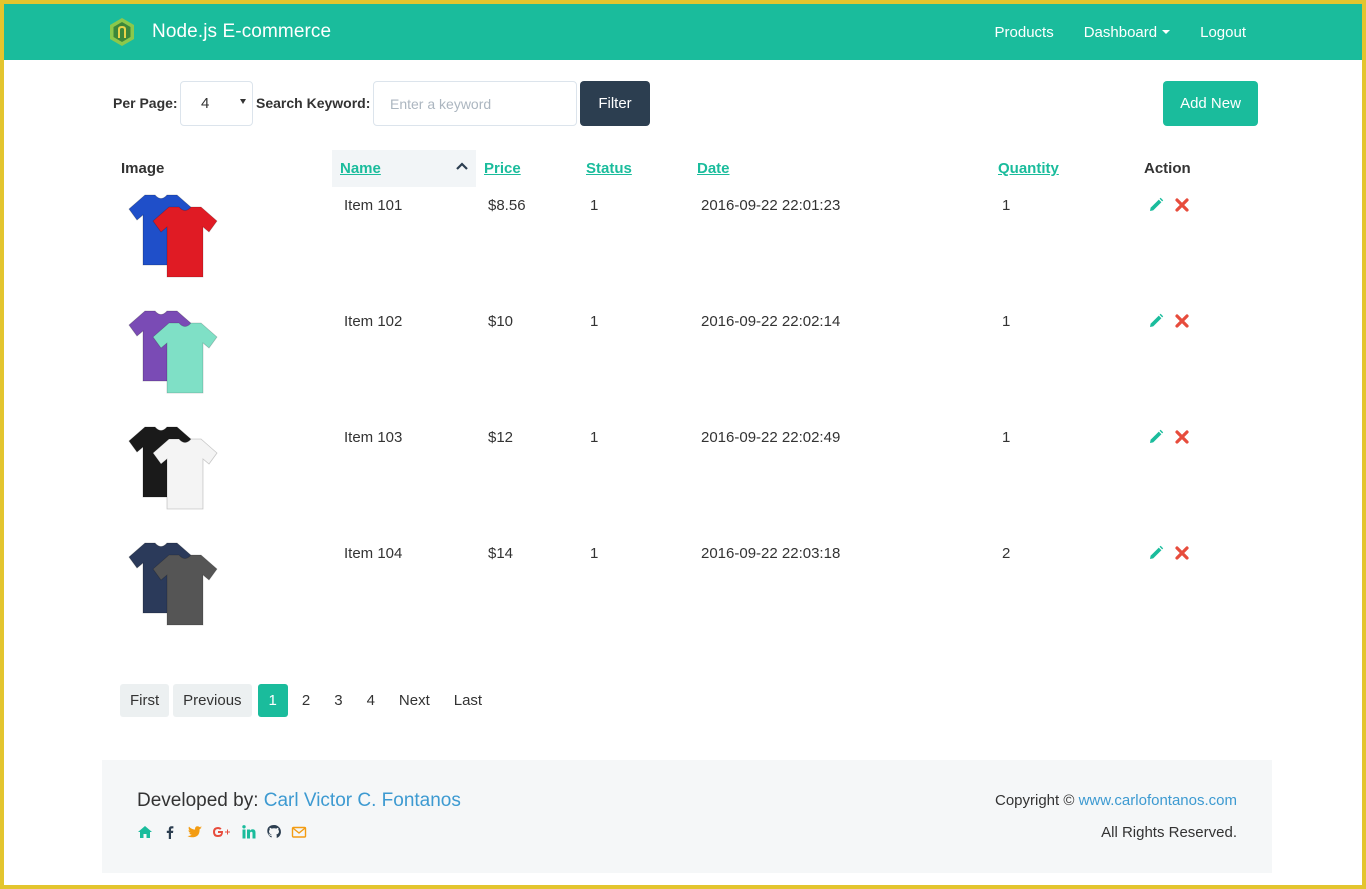 This screenshot has width=1366, height=889. Describe the element at coordinates (1028, 168) in the screenshot. I see `header-quantity: Quantity` at that location.